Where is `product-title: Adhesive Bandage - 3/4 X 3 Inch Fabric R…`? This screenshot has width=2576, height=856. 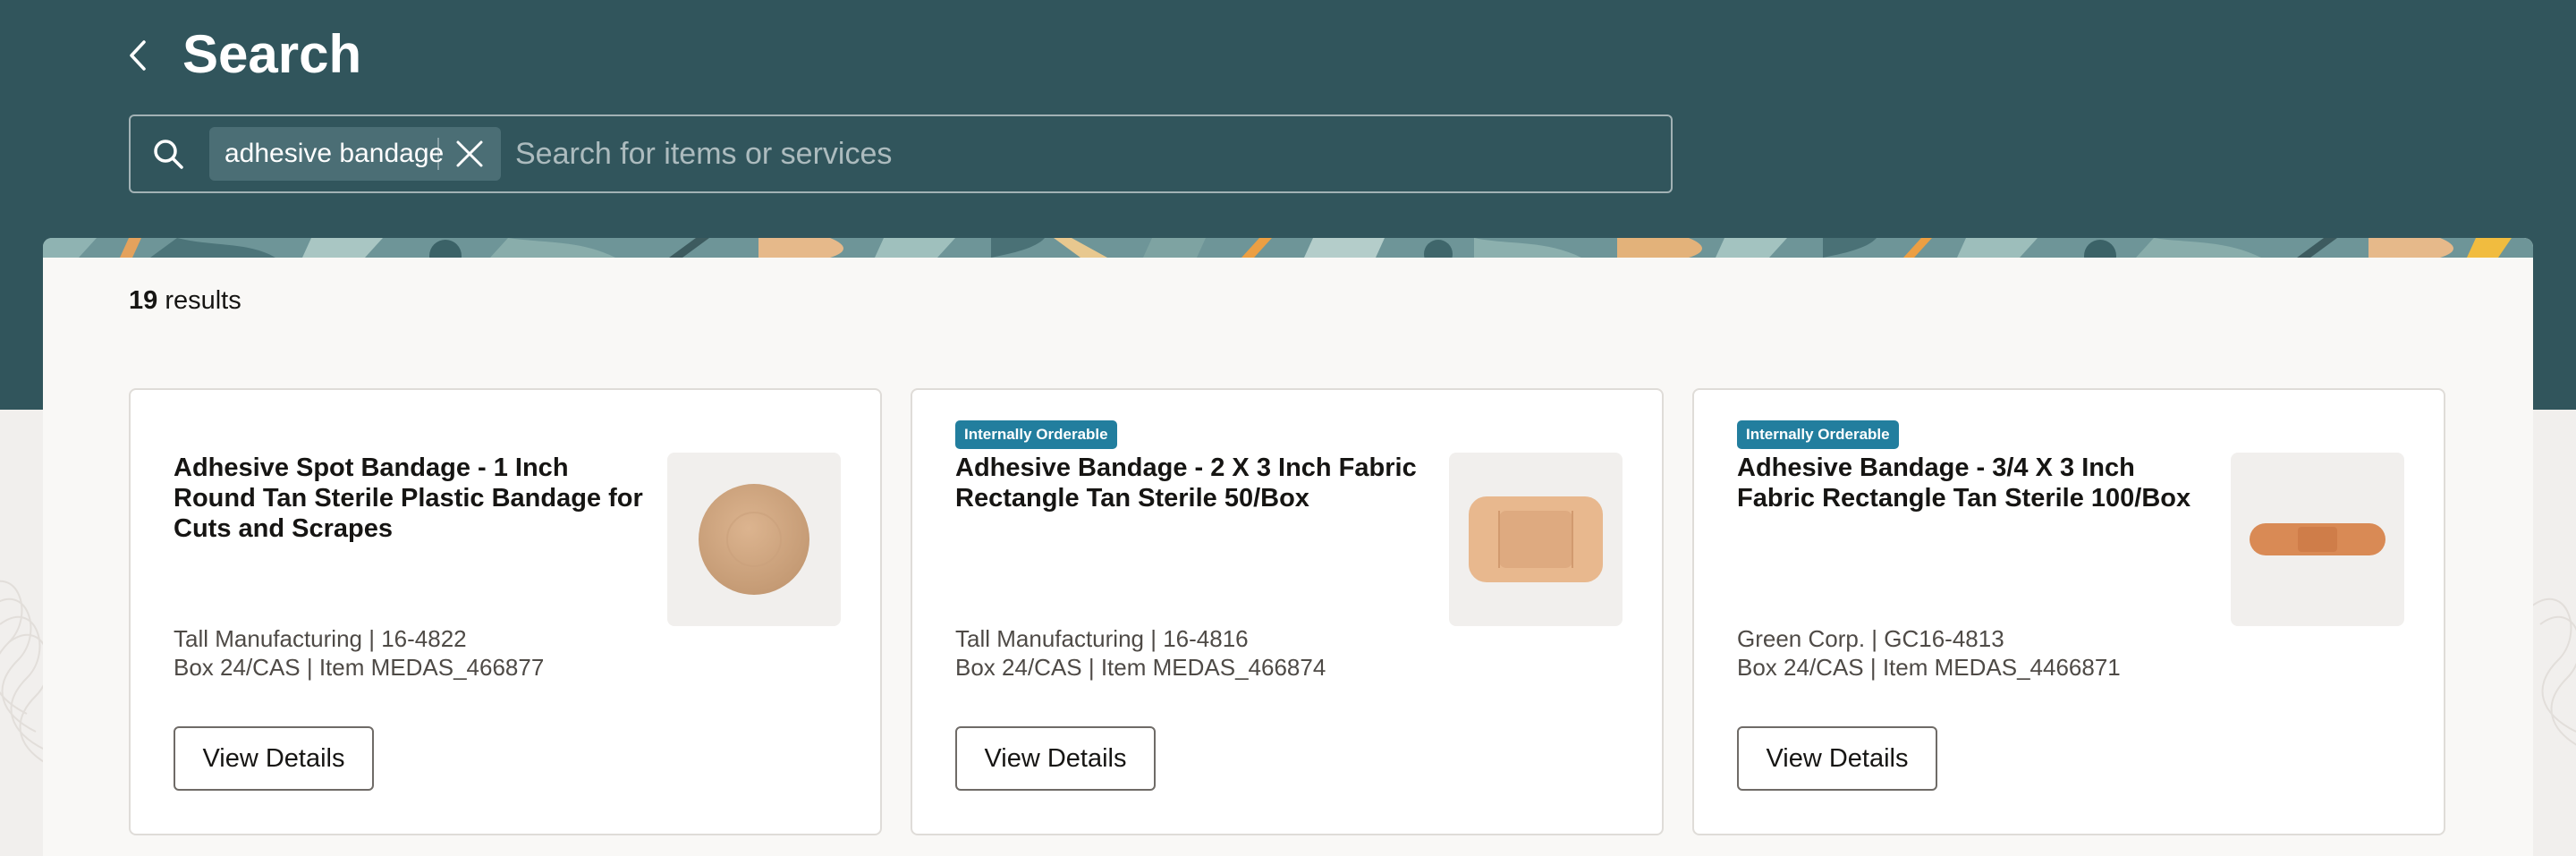
product-title: Adhesive Bandage - 3/4 X 3 Inch Fabric R… is located at coordinates (1974, 483).